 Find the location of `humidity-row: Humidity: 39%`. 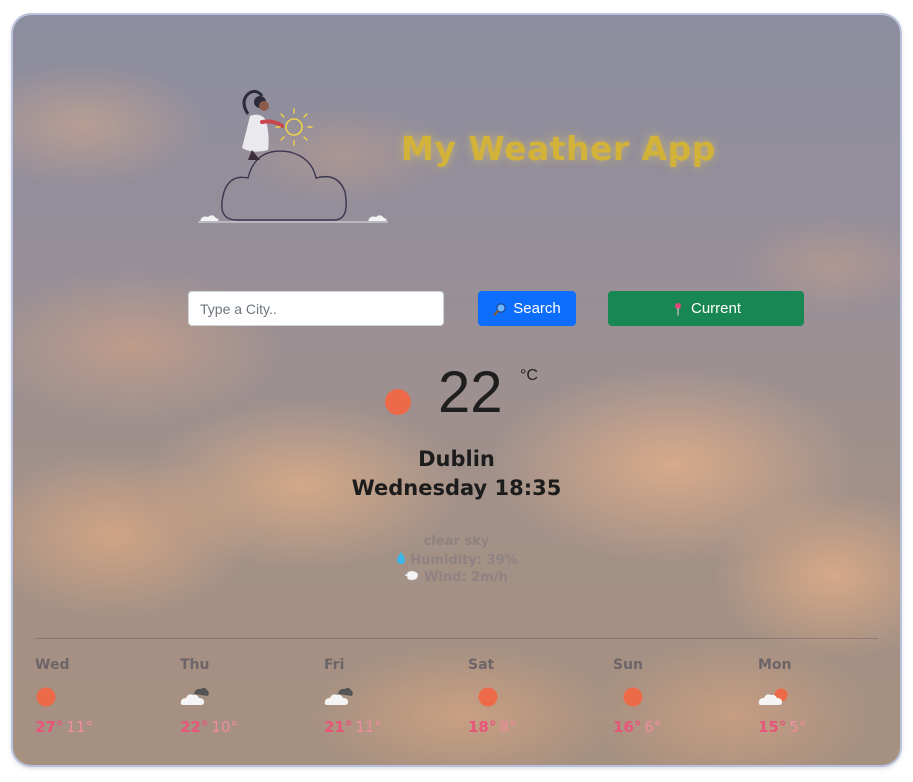

humidity-row: Humidity: 39% is located at coordinates (456, 560).